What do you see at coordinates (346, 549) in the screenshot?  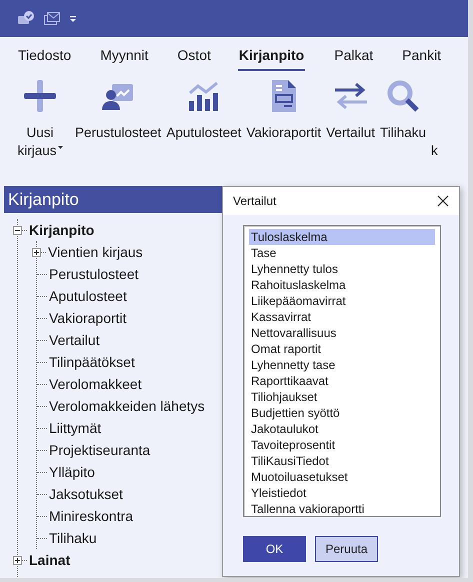 I see `cancel-button: Peruuta` at bounding box center [346, 549].